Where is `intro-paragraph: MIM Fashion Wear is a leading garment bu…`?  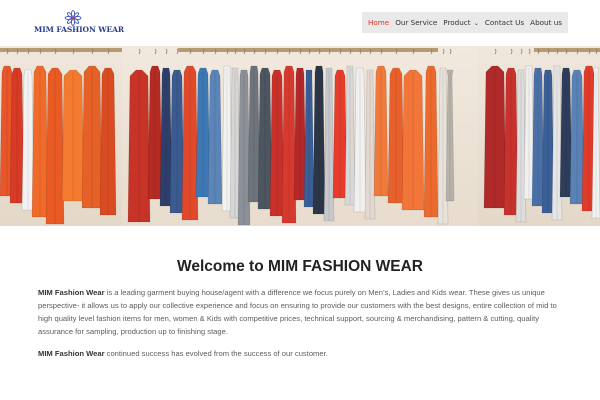 intro-paragraph: MIM Fashion Wear is a leading garment bu… is located at coordinates (299, 312).